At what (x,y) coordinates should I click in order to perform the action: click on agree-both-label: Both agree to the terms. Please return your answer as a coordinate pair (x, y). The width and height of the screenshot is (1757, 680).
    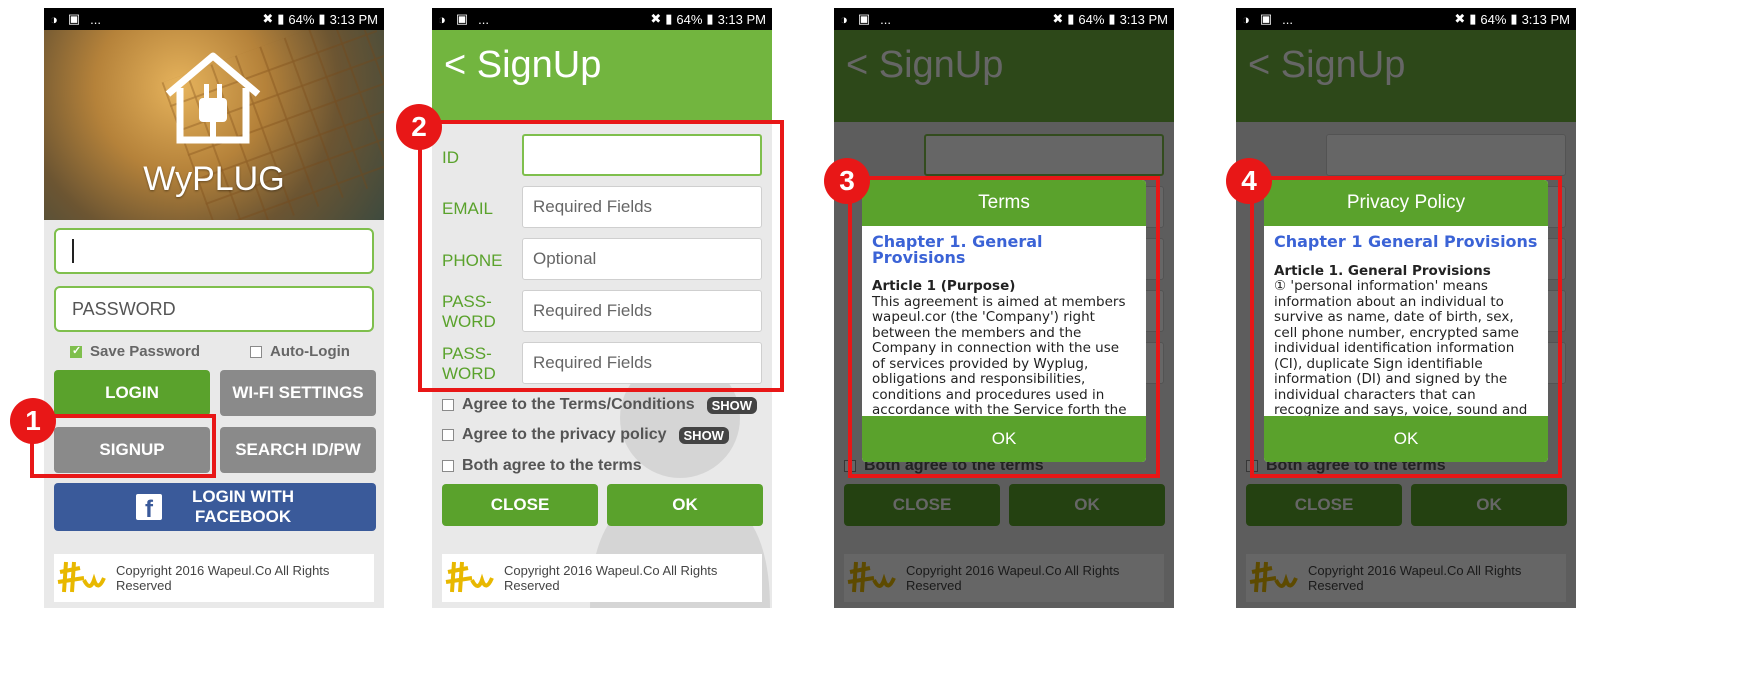
    Looking at the image, I should click on (552, 465).